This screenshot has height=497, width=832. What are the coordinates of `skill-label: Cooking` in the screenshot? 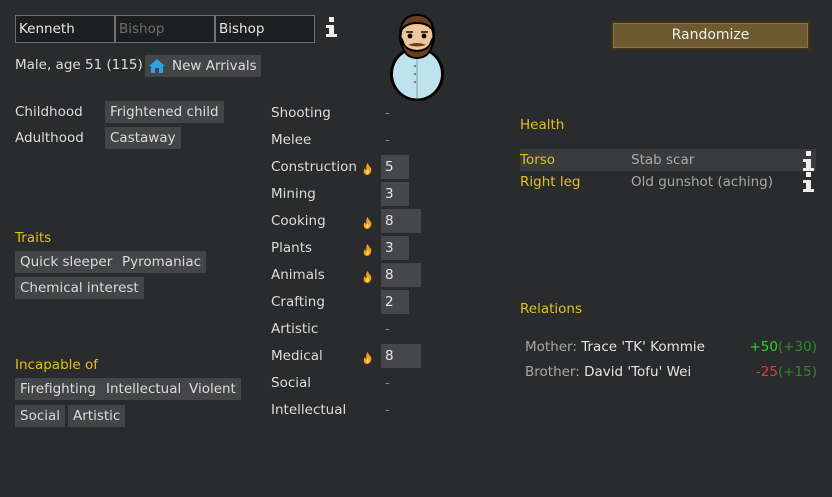 It's located at (298, 221).